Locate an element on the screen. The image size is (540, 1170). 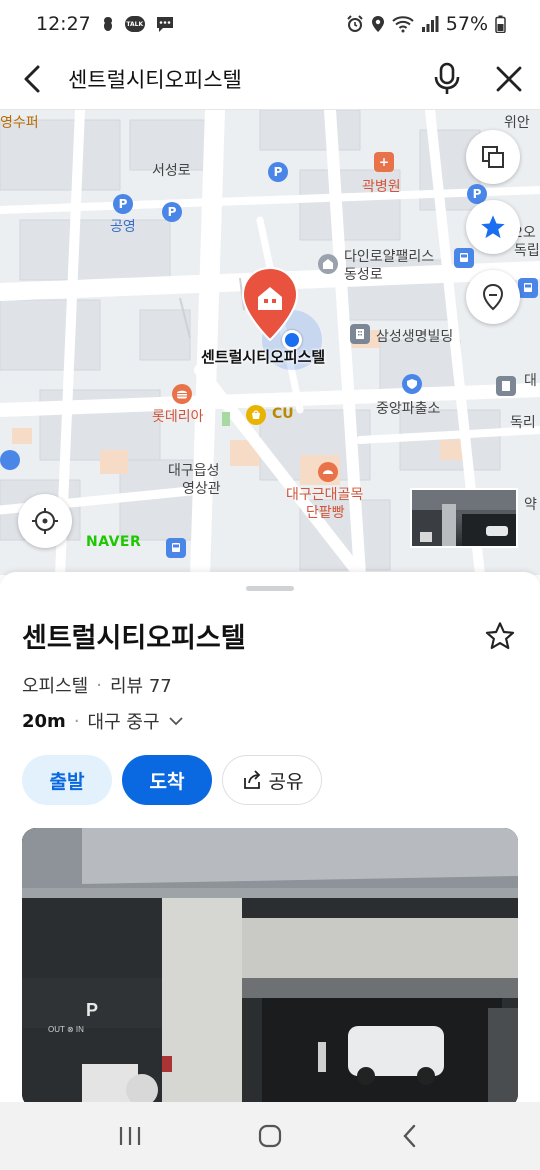
search-header: 센트럴시티오피스텔 is located at coordinates (270, 79).